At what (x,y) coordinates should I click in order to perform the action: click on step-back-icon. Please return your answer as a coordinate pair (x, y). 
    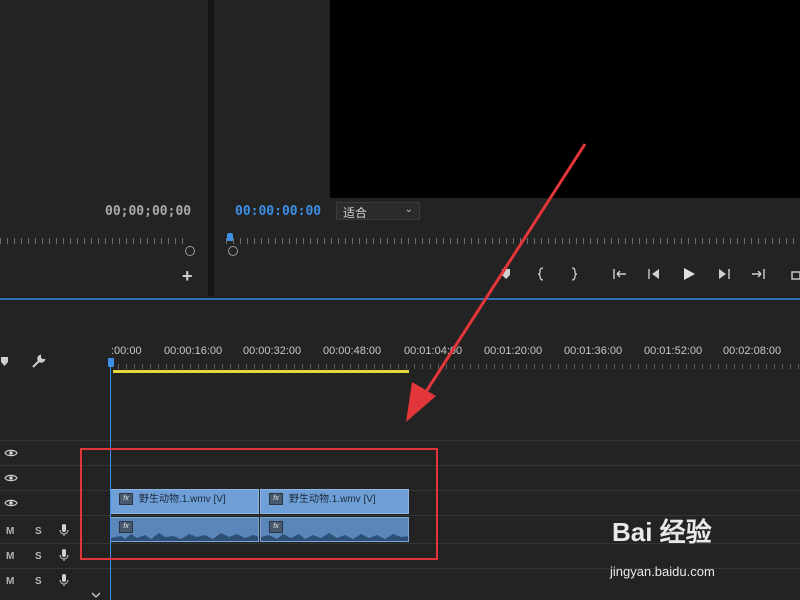
    Looking at the image, I should click on (654, 274).